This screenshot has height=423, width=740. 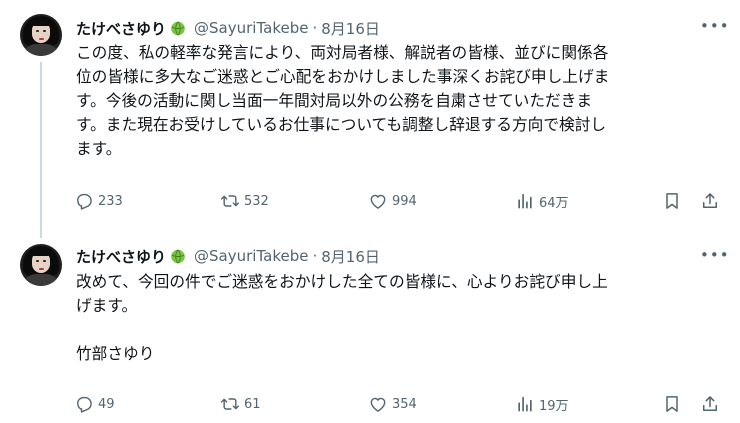 I want to click on view-count: 19万, so click(x=554, y=406).